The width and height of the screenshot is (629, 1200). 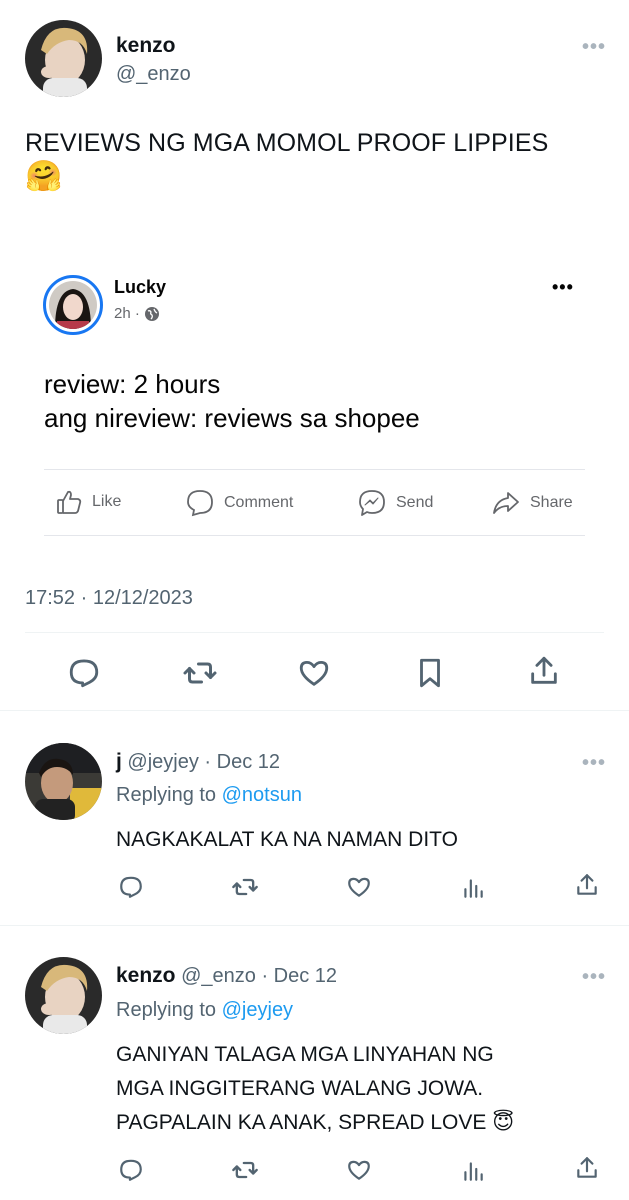 I want to click on fb-post-time: 2h ·, so click(x=127, y=313).